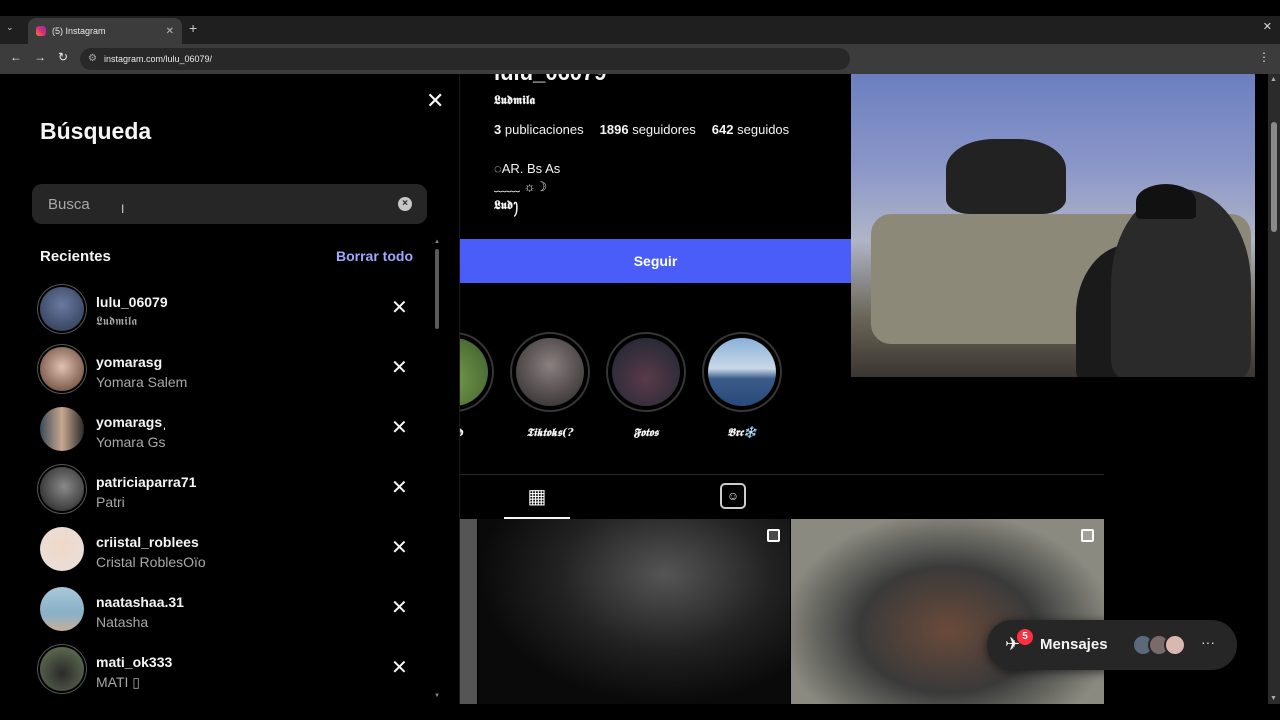  What do you see at coordinates (110, 502) in the screenshot?
I see `recent-subtitle: Patri` at bounding box center [110, 502].